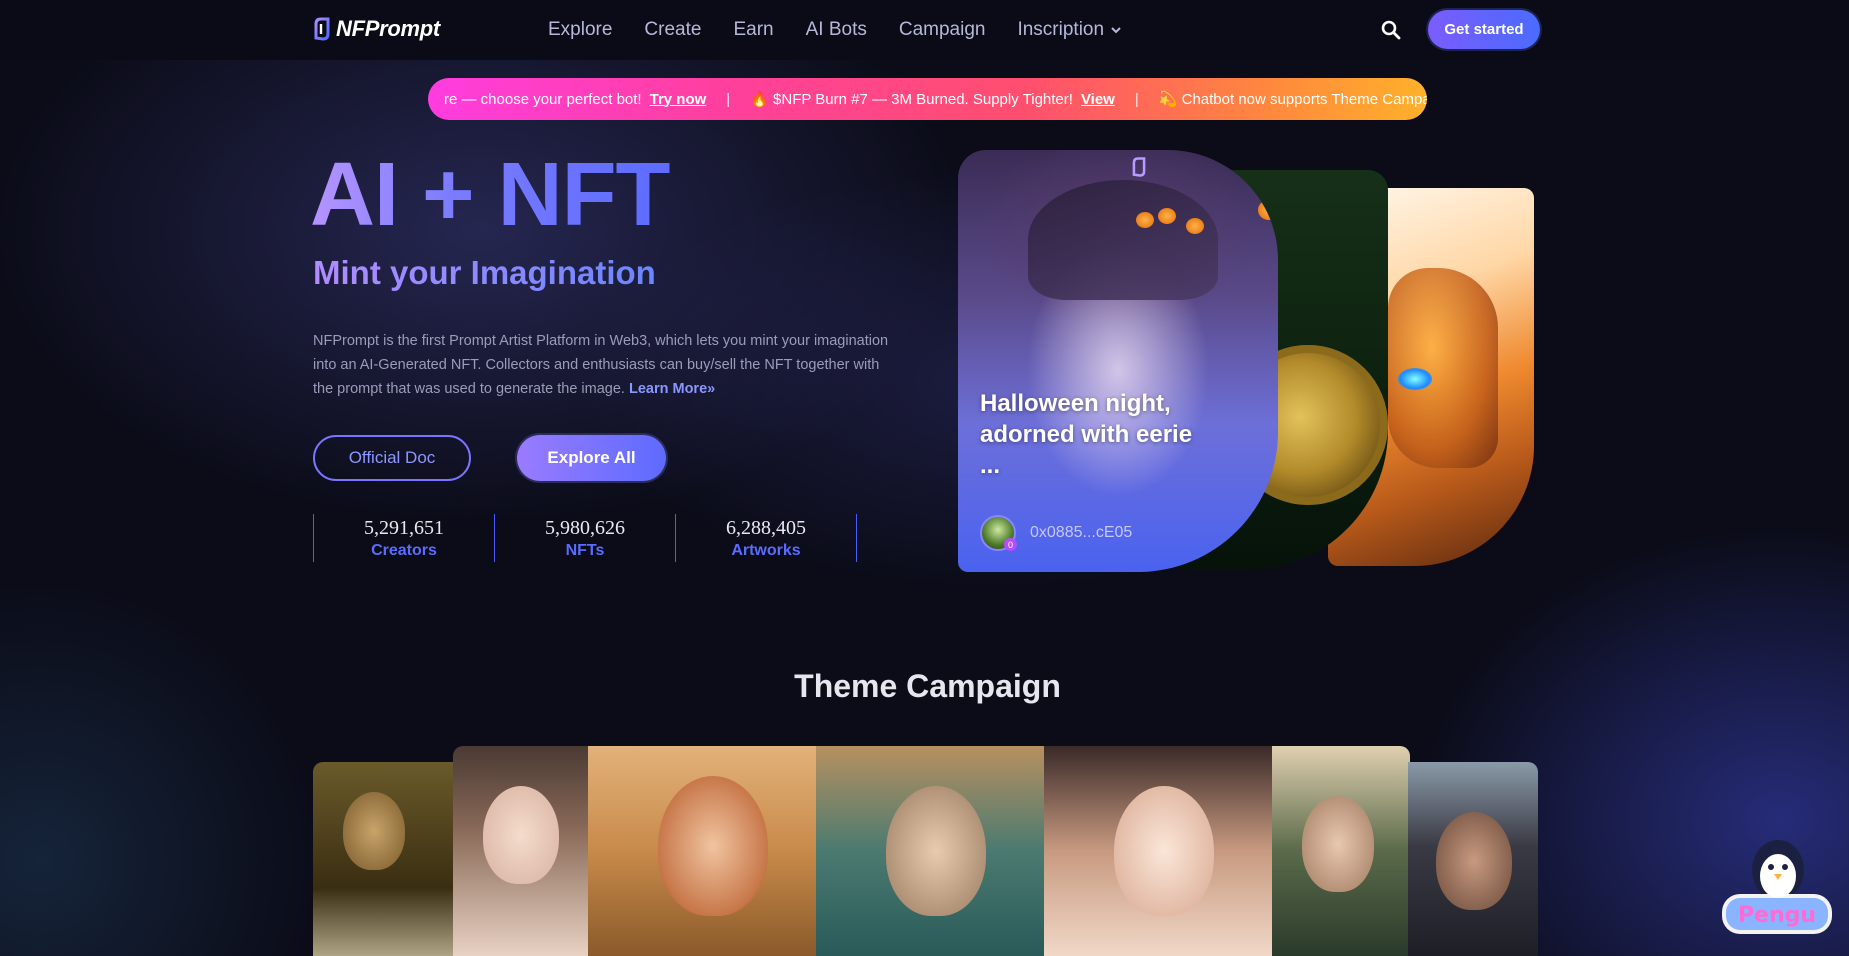  I want to click on witch-hat-image, so click(1123, 240).